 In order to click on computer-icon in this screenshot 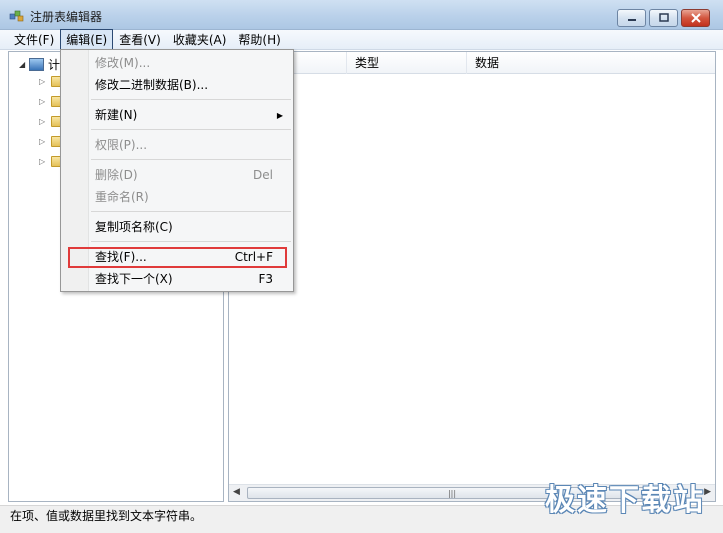, I will do `click(36, 64)`.